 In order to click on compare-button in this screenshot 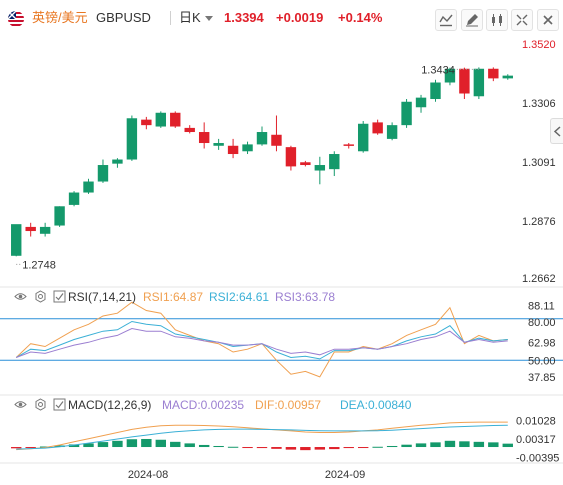, I will do `click(446, 20)`.